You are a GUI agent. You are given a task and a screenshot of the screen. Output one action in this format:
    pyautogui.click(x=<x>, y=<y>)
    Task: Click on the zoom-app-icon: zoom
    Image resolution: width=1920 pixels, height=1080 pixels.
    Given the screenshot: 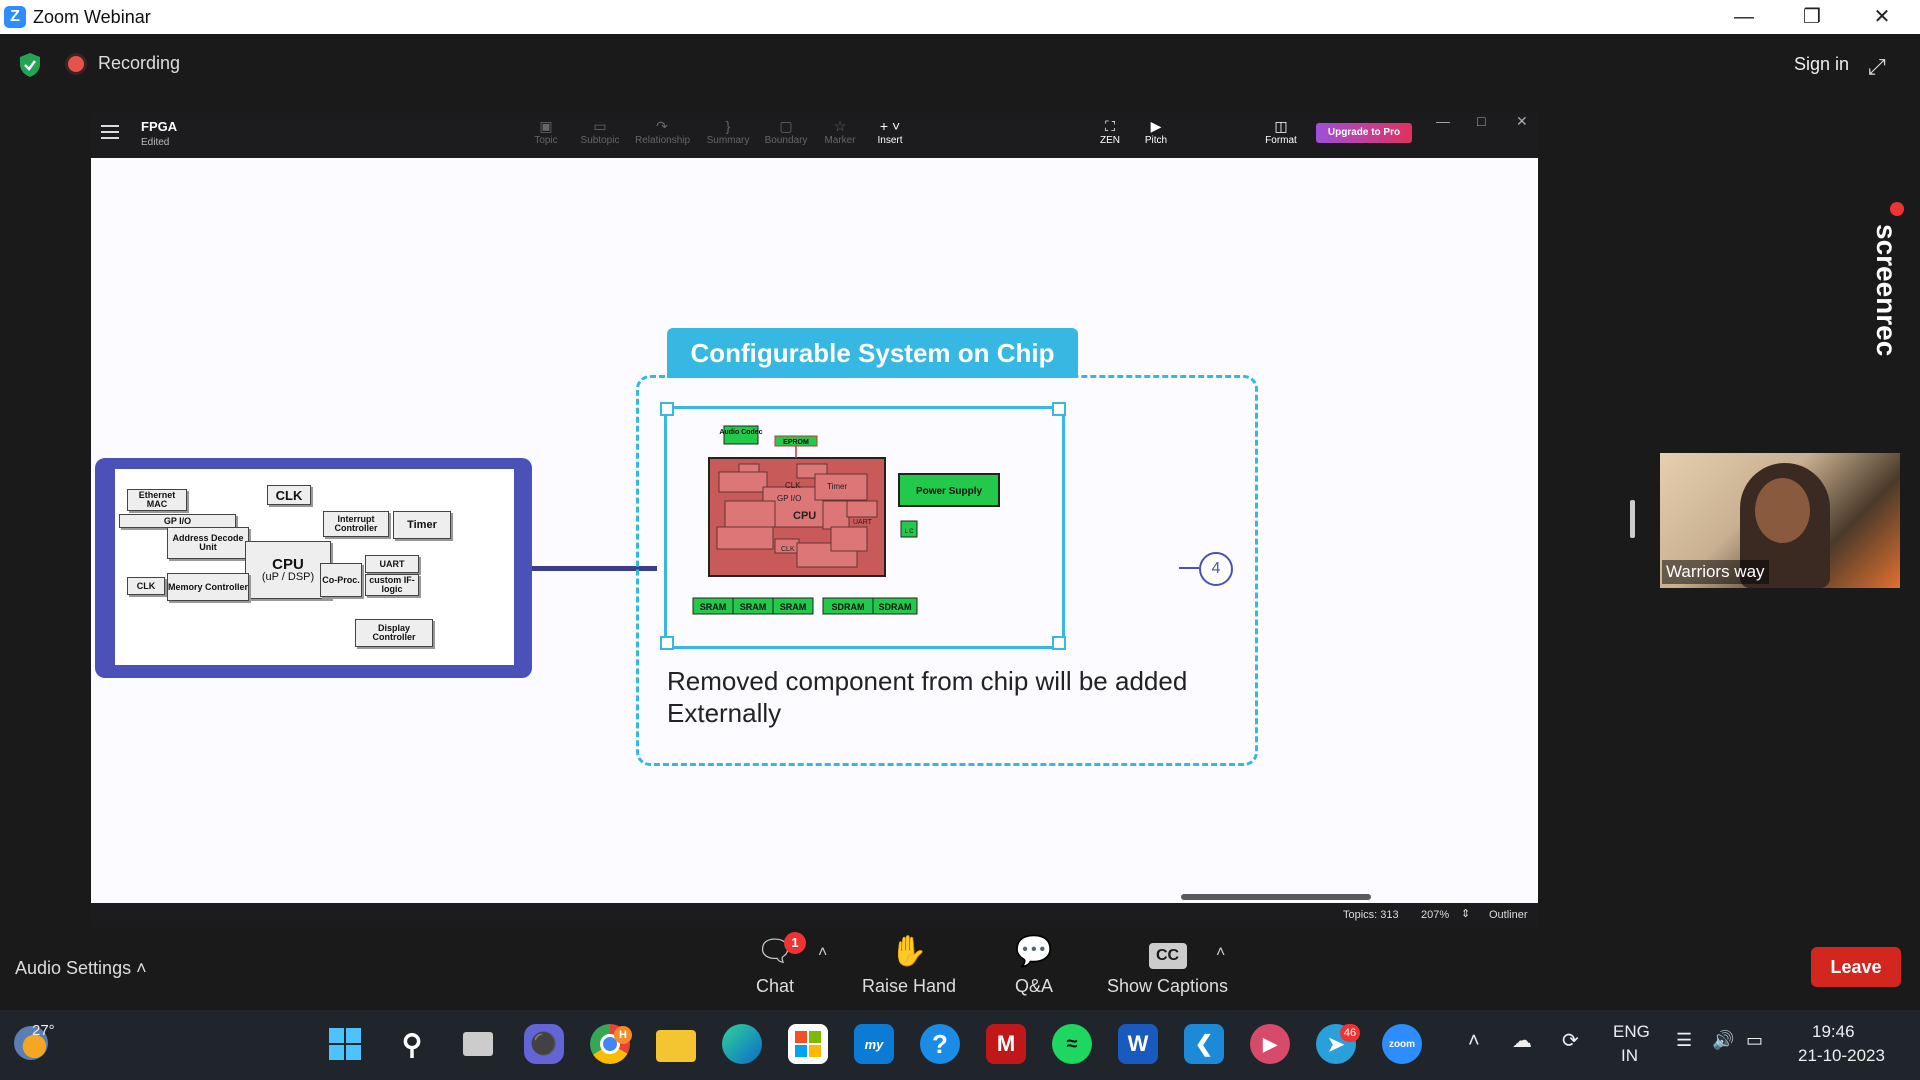 What is the action you would take?
    pyautogui.click(x=1402, y=1044)
    